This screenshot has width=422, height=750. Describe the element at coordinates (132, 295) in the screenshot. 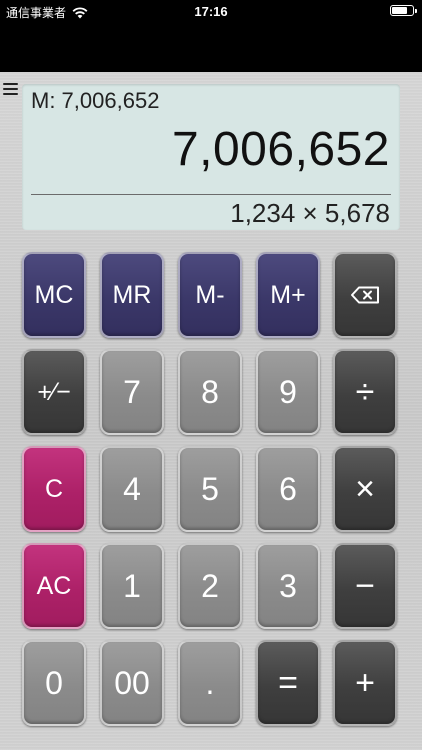

I see `mr-button: MR` at that location.